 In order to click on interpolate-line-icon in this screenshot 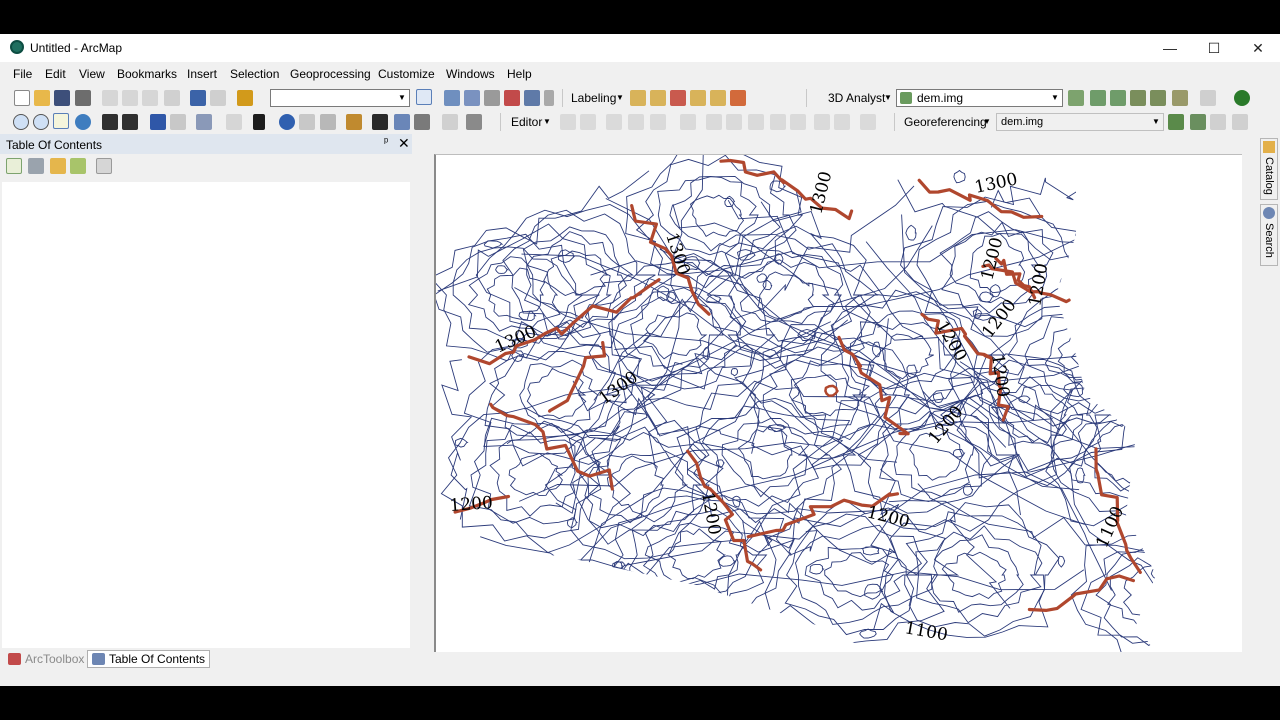, I will do `click(1158, 98)`.